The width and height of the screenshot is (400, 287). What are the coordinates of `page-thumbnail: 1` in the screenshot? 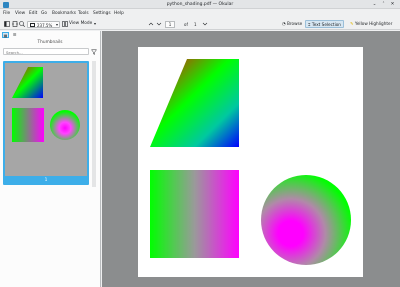 It's located at (46, 123).